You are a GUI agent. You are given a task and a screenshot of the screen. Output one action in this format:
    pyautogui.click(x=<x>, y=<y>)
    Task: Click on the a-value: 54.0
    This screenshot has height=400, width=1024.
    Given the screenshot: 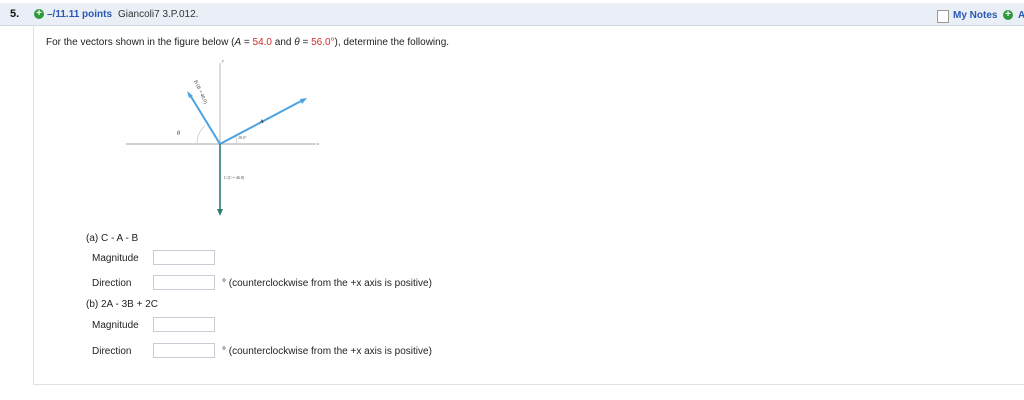 What is the action you would take?
    pyautogui.click(x=262, y=42)
    